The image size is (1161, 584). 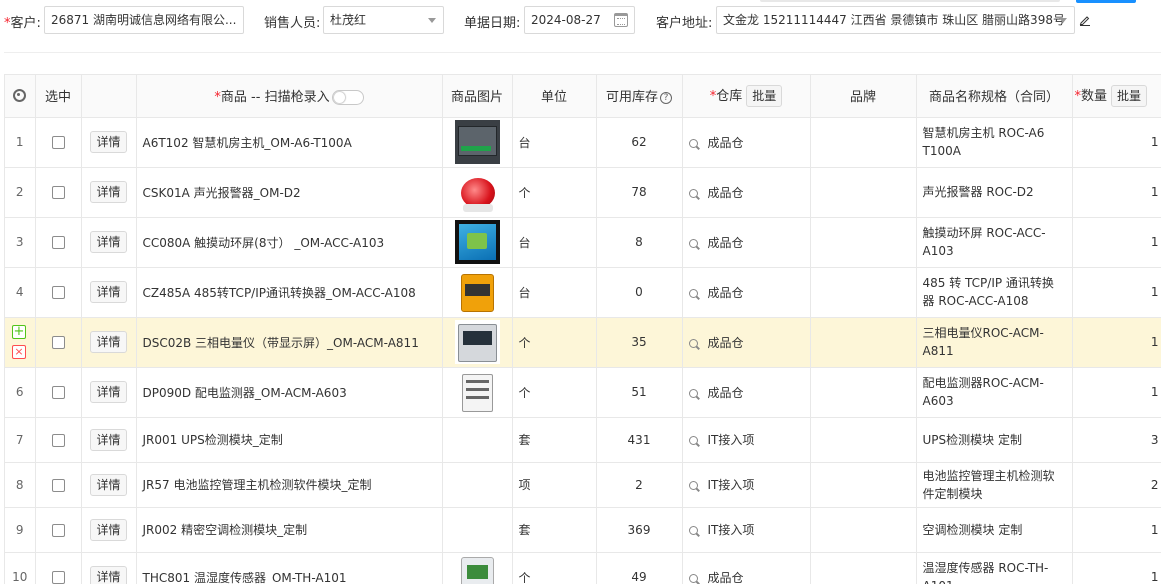 What do you see at coordinates (289, 142) in the screenshot?
I see `product-name: A6T102 智慧机房主机_OM-A6-T100A` at bounding box center [289, 142].